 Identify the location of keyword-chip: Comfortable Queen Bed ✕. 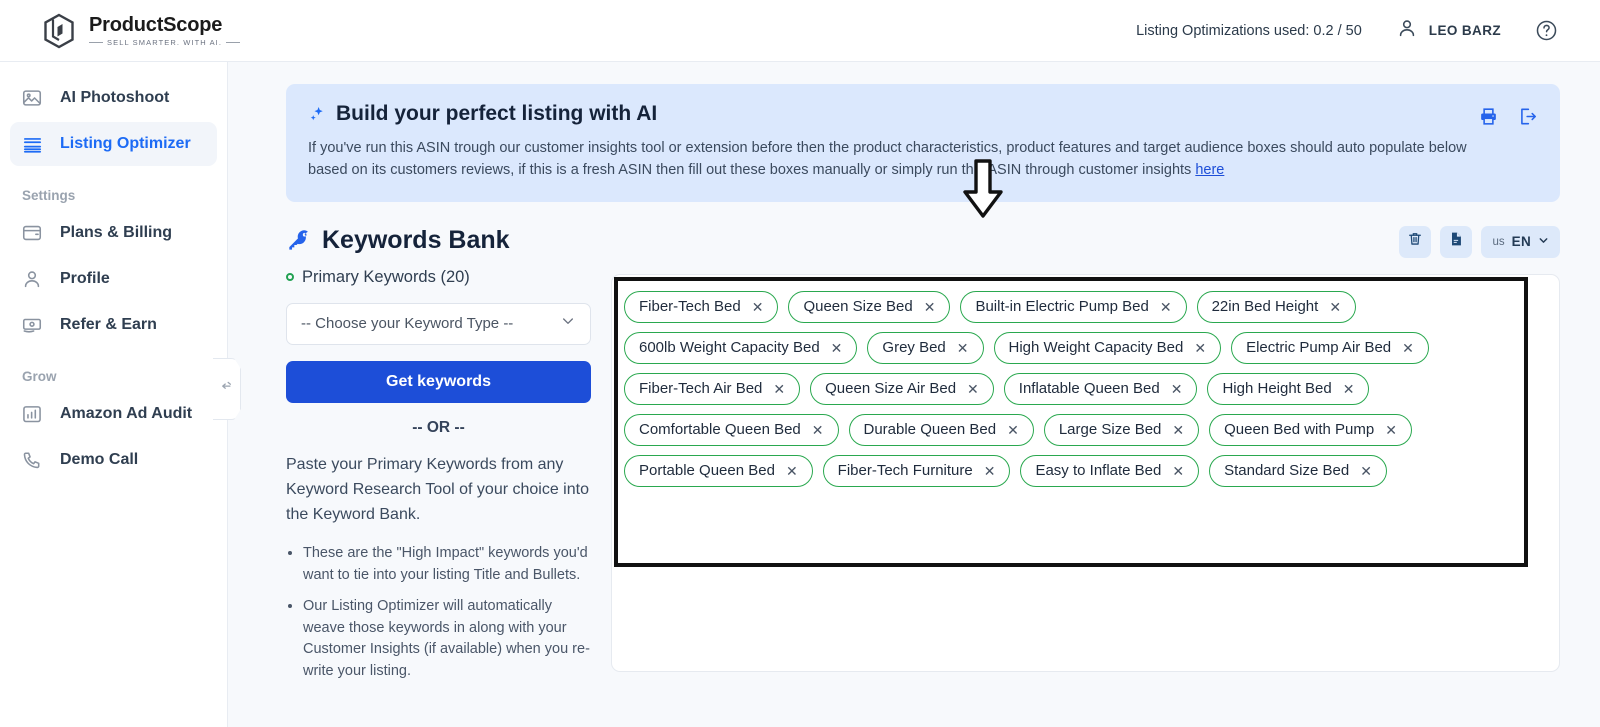
(731, 429).